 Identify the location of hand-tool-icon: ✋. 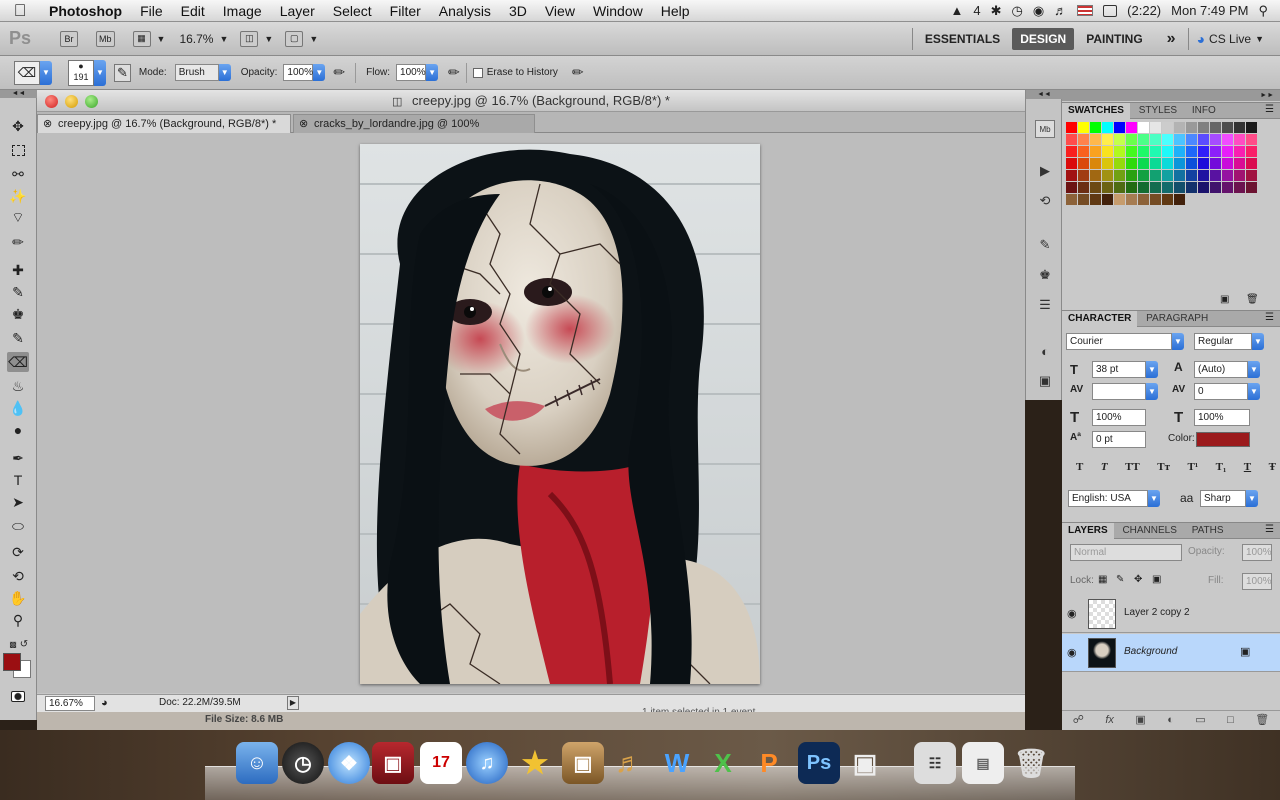
(18, 598).